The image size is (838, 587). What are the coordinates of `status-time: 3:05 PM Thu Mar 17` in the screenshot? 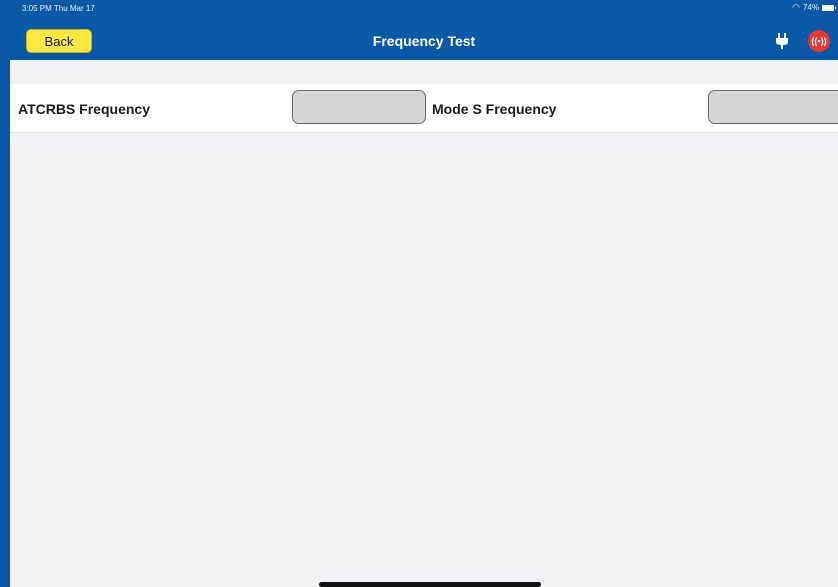 It's located at (58, 8).